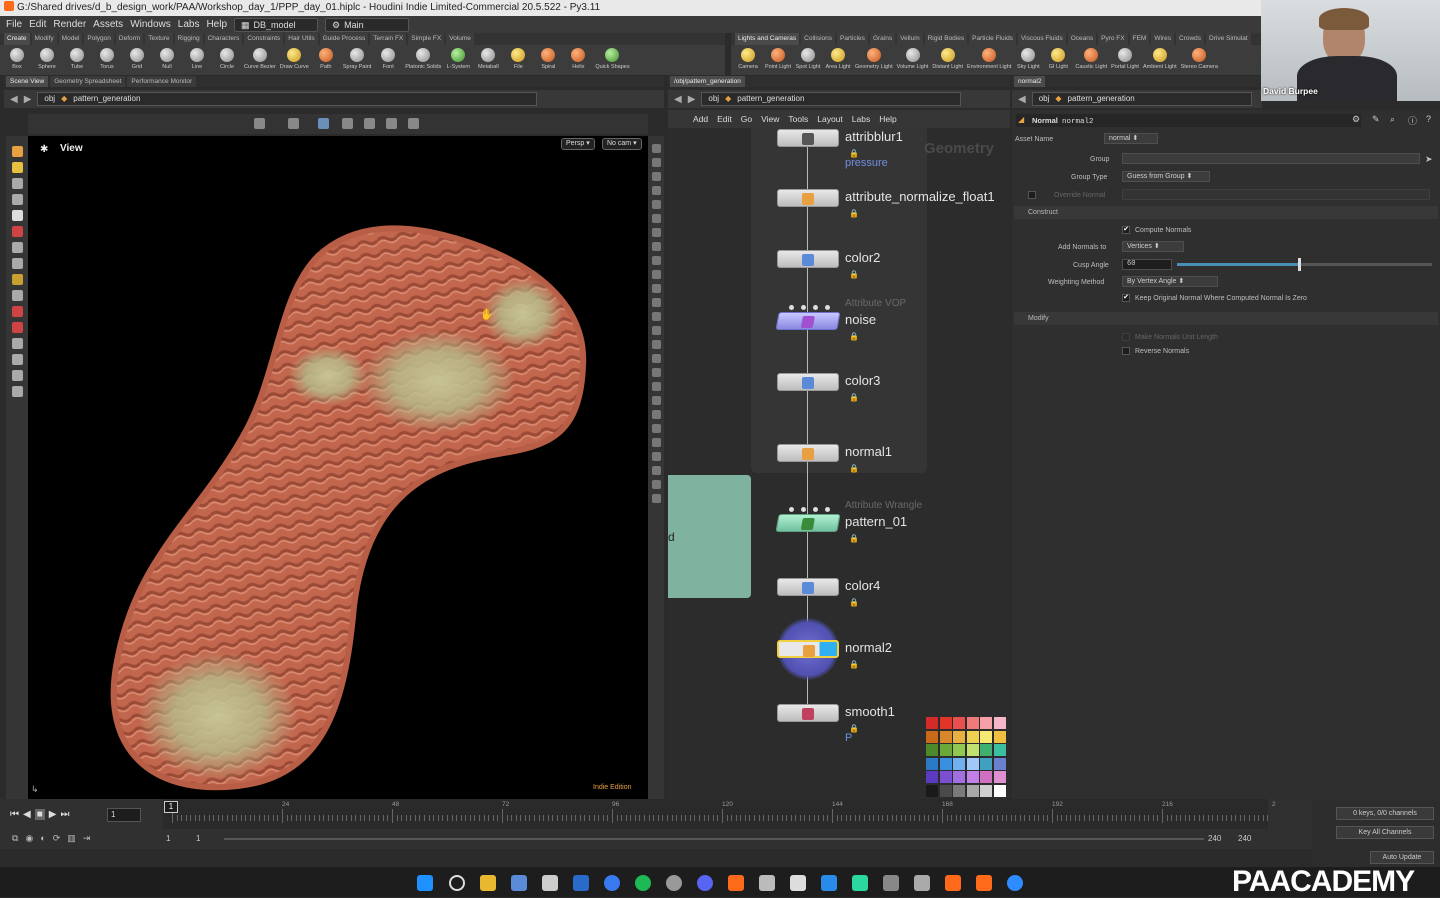 This screenshot has height=898, width=1440. I want to click on params-path-field: obj ◆ pattern_generation, so click(1141, 99).